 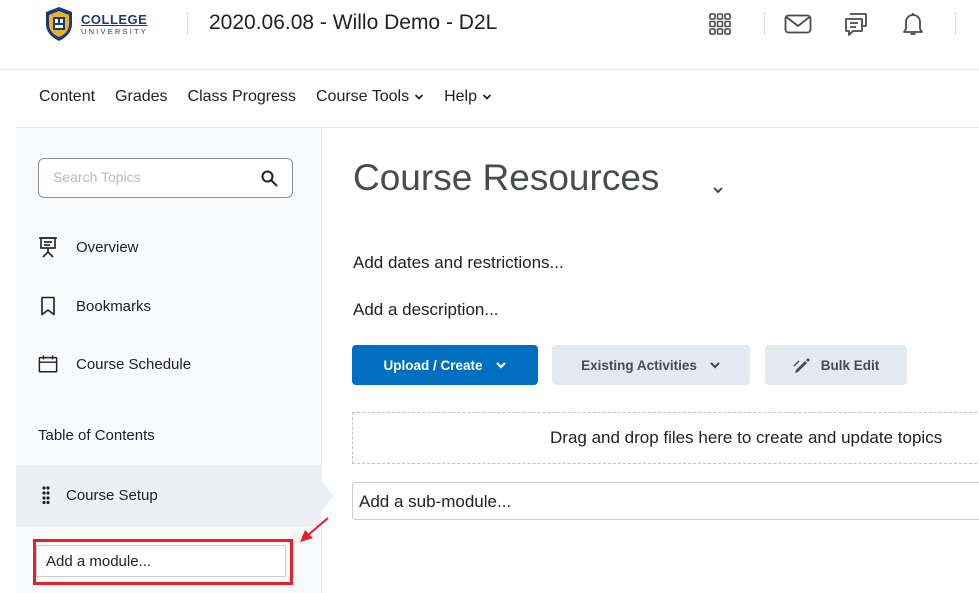 I want to click on sidebar-item-overview: Overview, so click(x=88, y=247).